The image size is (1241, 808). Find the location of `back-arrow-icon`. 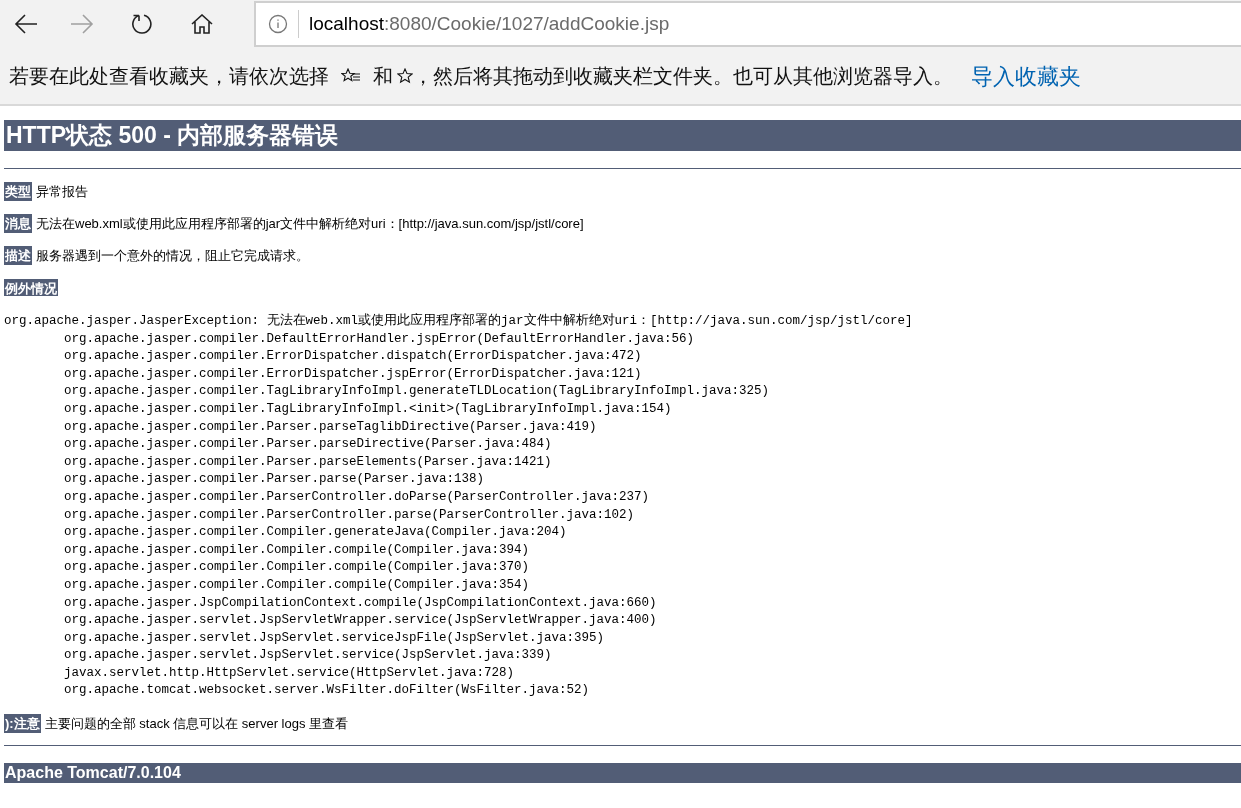

back-arrow-icon is located at coordinates (26, 24).